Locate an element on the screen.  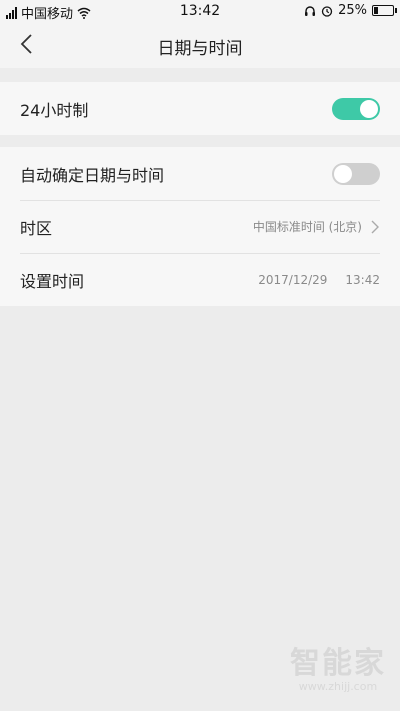
status-bar: 中国移动 13:42 25% is located at coordinates (200, 11).